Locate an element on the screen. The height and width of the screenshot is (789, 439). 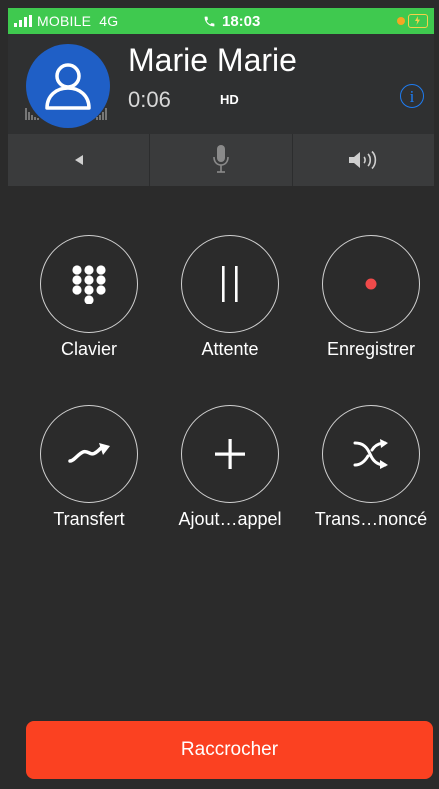
announced-transfer-button is located at coordinates (371, 454).